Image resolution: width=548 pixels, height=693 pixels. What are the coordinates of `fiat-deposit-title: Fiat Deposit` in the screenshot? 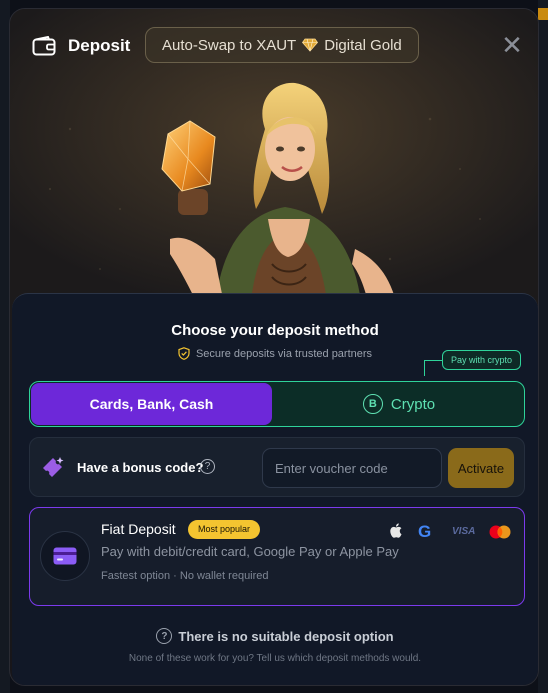 It's located at (138, 529).